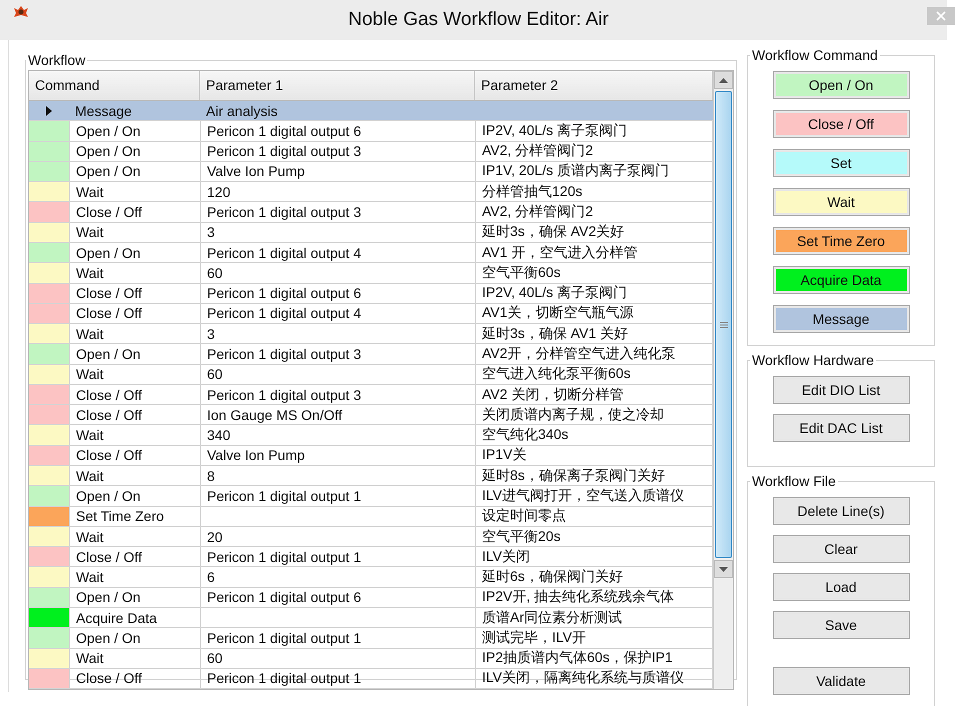 The width and height of the screenshot is (955, 706). I want to click on table-cell: 空气纯化340s, so click(525, 435).